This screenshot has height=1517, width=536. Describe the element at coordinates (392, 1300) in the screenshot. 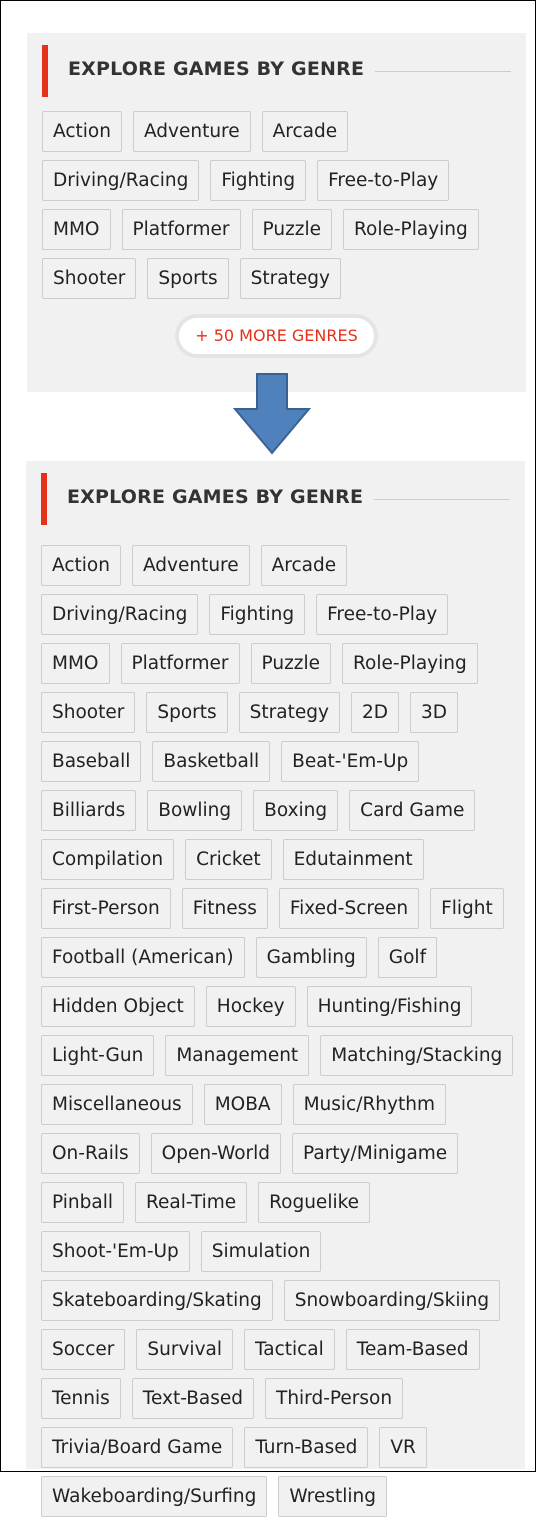

I see `genre-tag: Snowboarding/Skiing` at that location.